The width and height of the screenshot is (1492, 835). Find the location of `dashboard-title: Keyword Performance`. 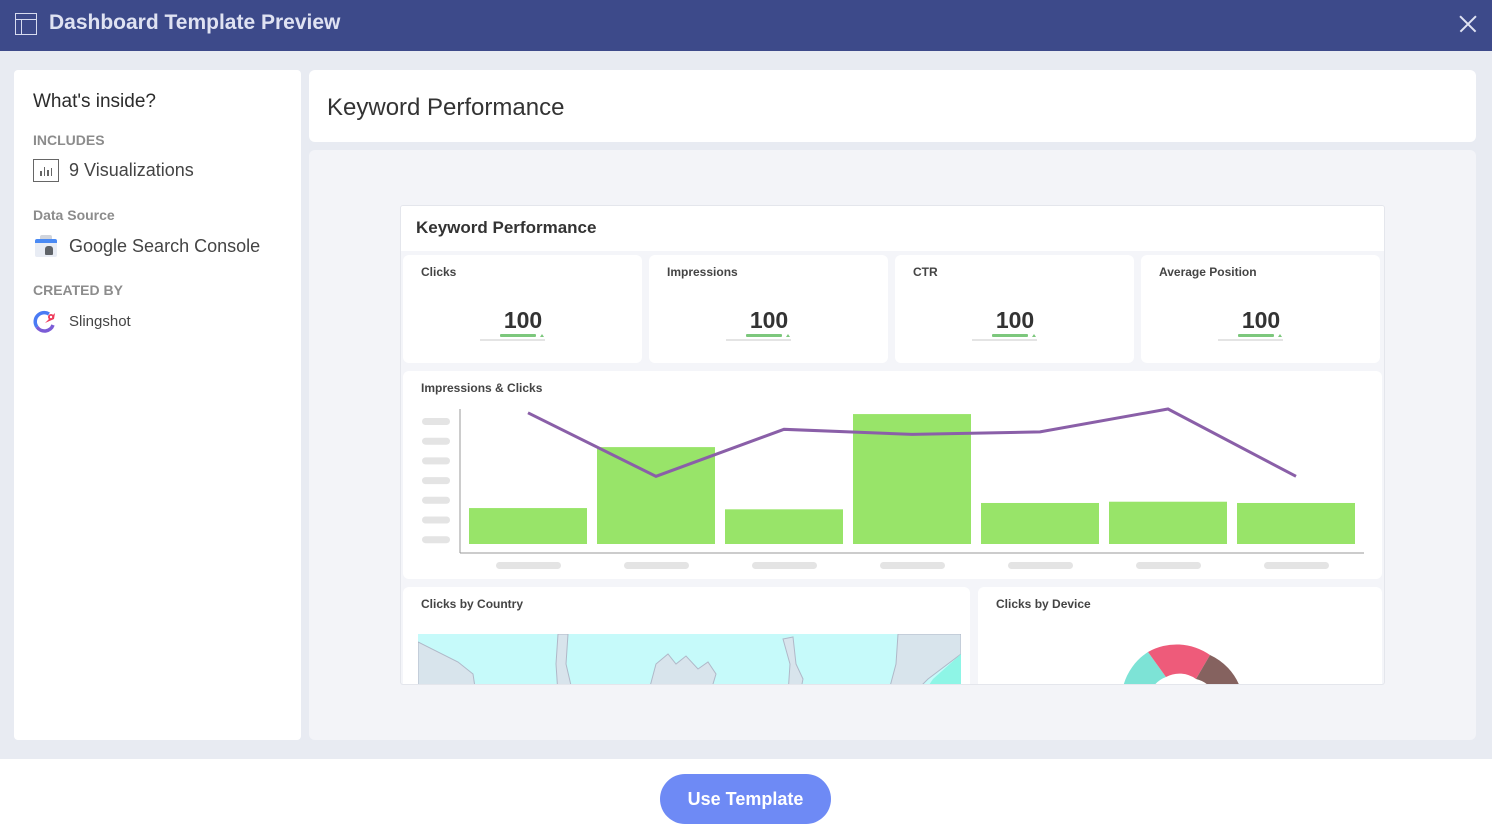

dashboard-title: Keyword Performance is located at coordinates (506, 227).